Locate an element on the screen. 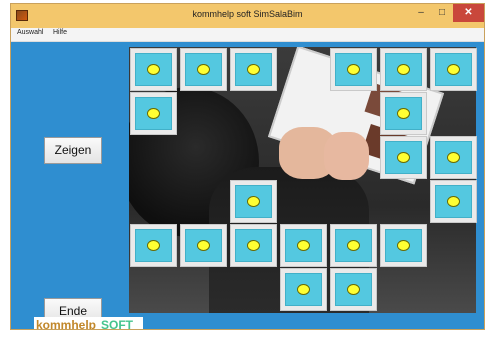 The width and height of the screenshot is (488, 338). memory-tile-row1-col7 is located at coordinates (453, 69).